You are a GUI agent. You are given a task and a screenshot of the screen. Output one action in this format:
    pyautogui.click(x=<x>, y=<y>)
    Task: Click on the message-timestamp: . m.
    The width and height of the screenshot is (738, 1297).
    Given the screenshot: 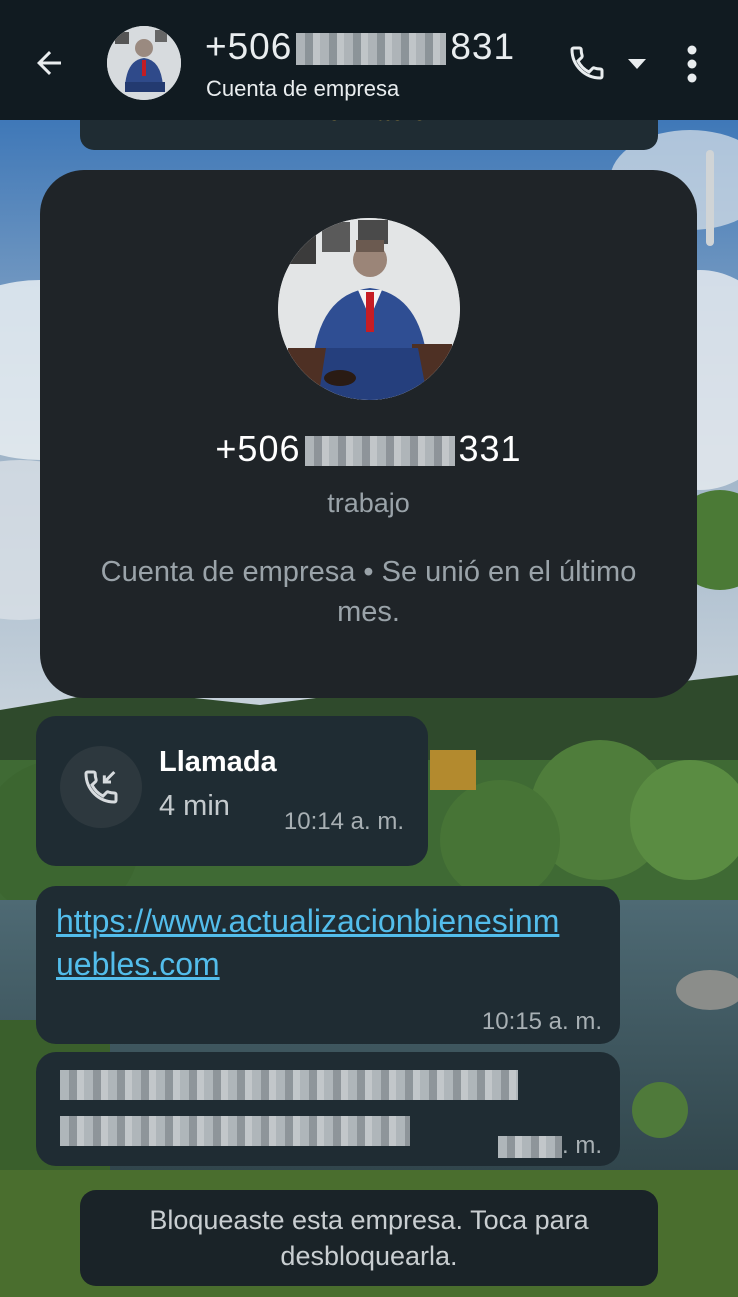 What is the action you would take?
    pyautogui.click(x=550, y=1146)
    